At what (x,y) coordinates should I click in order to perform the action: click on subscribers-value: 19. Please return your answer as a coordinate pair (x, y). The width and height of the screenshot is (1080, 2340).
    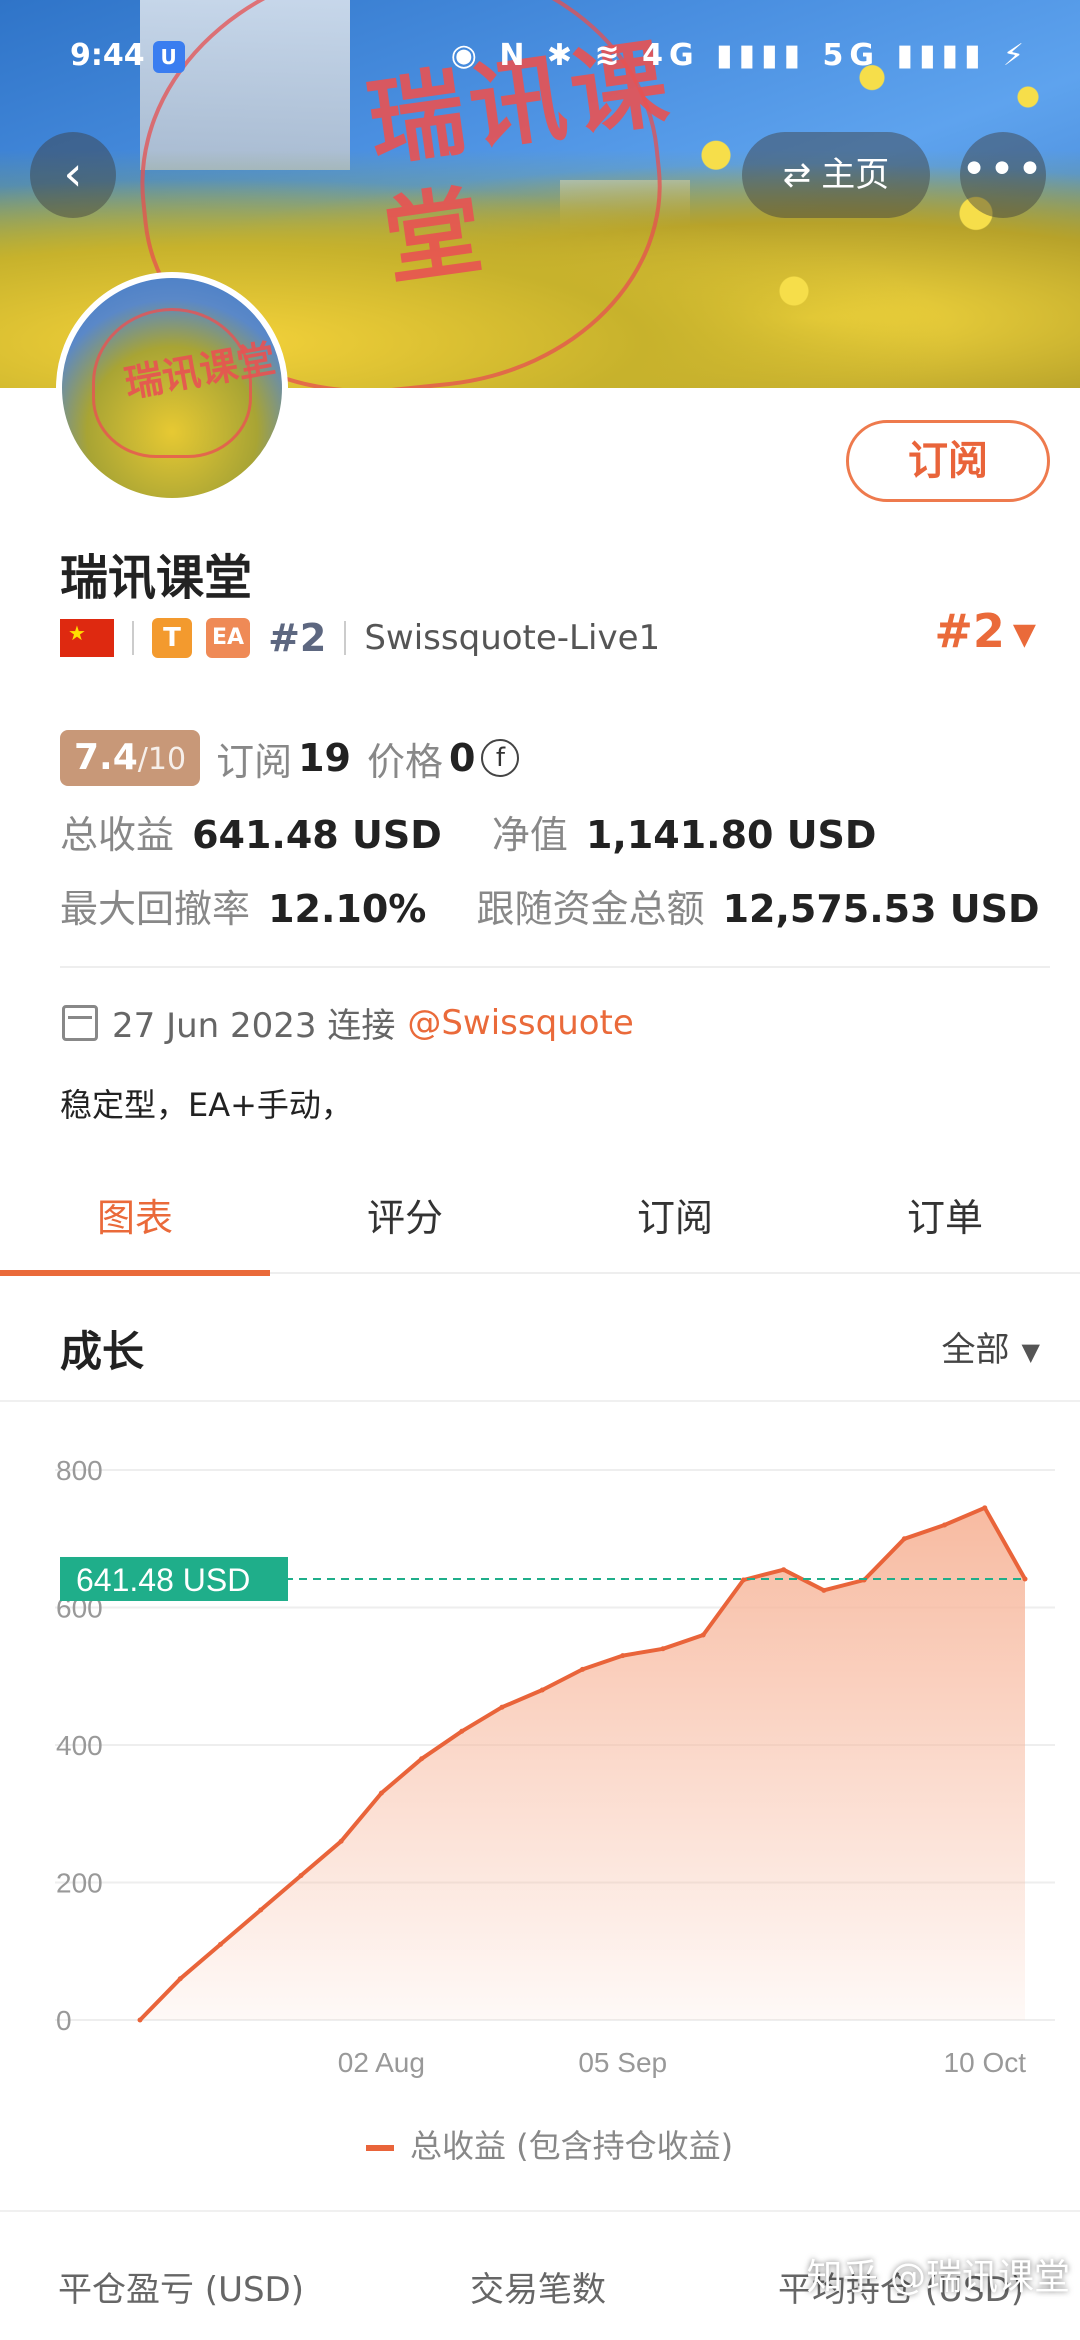
    Looking at the image, I should click on (324, 758).